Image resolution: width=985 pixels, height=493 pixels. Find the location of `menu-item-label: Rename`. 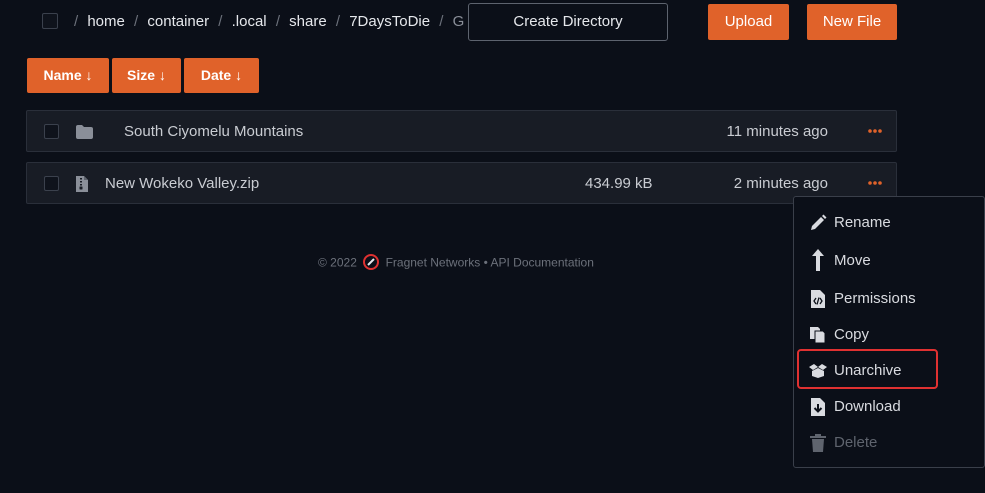

menu-item-label: Rename is located at coordinates (862, 222).